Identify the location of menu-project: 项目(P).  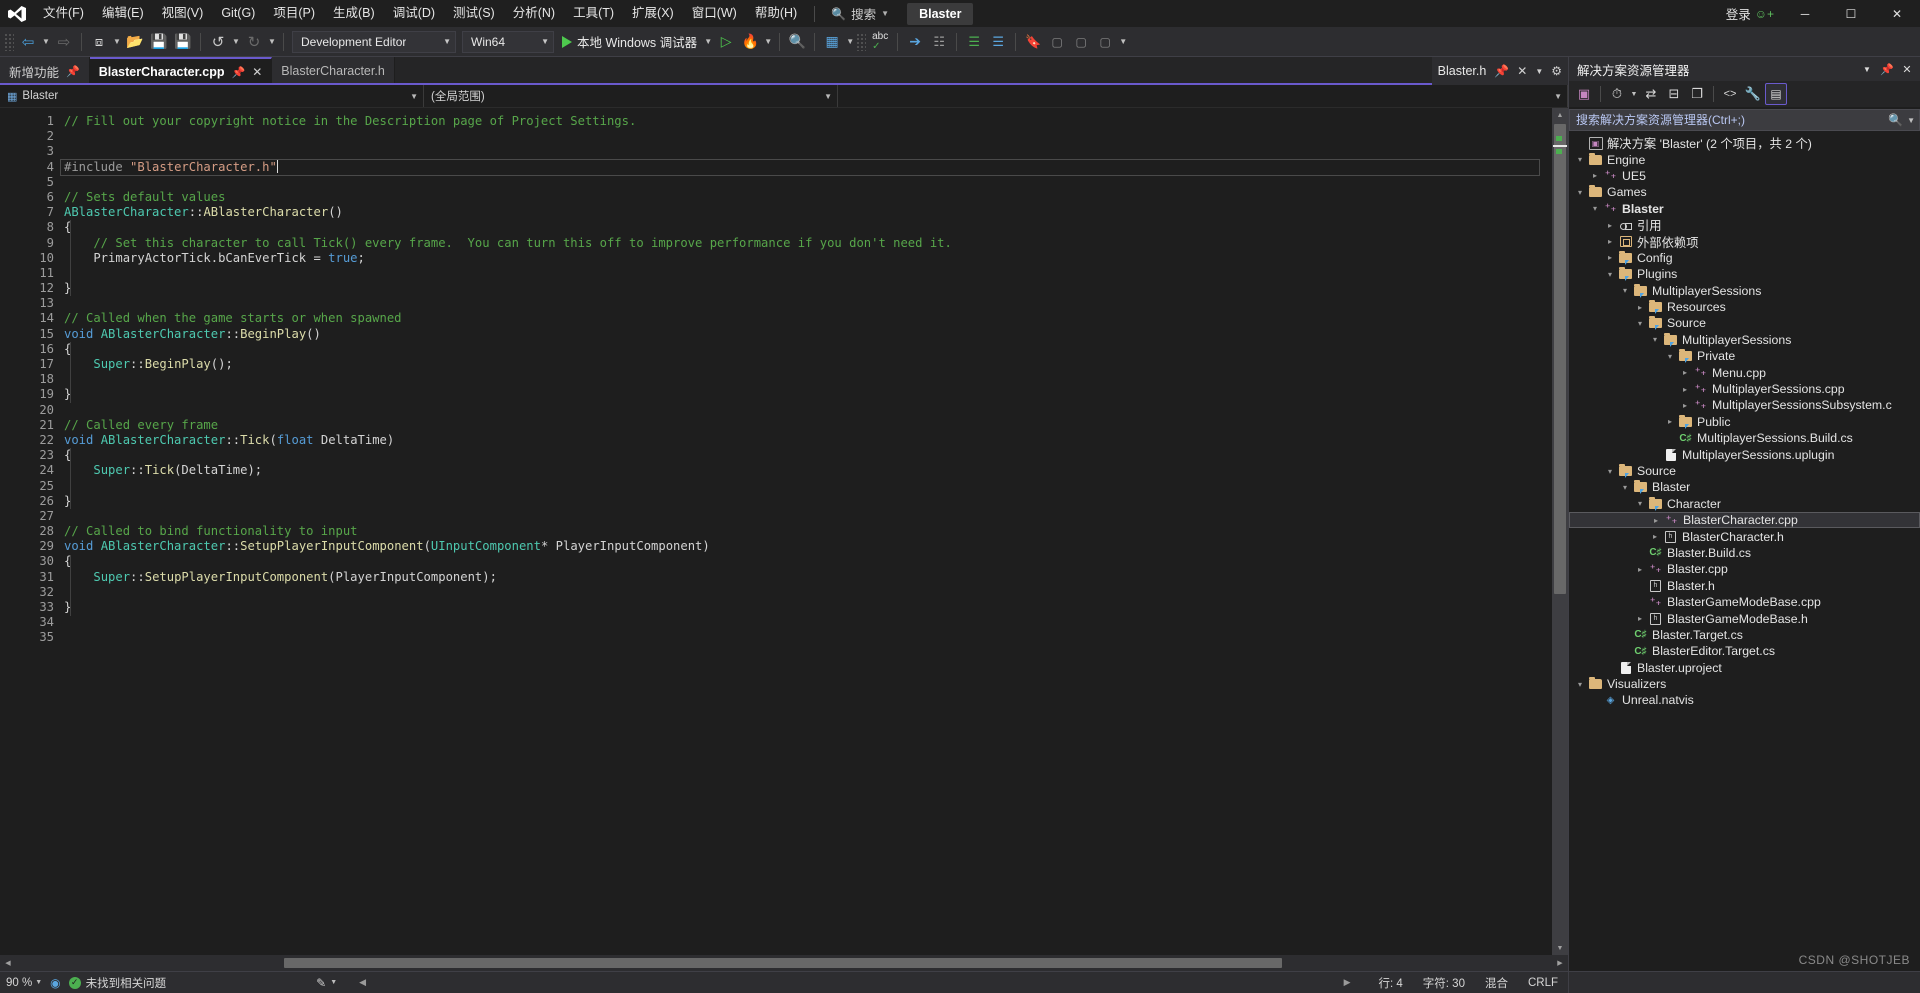
(294, 13).